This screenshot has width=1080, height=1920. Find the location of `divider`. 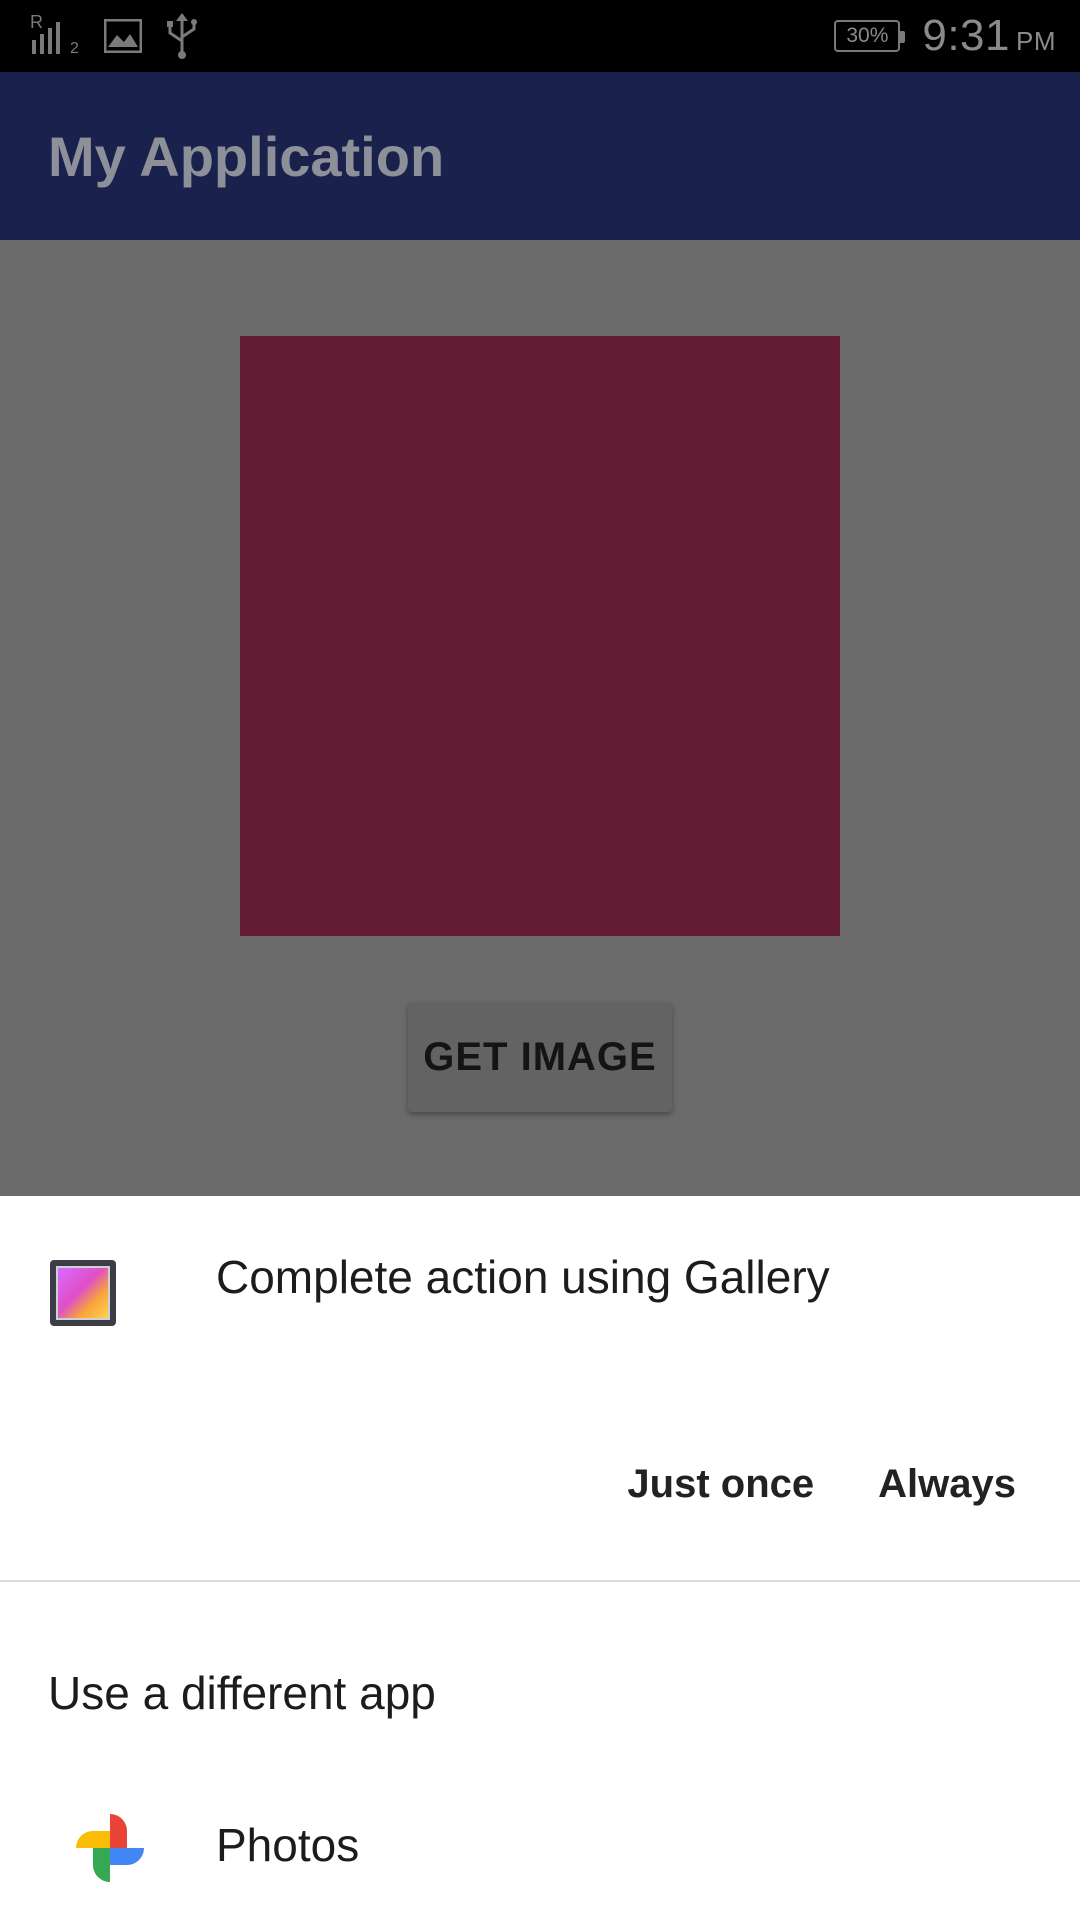

divider is located at coordinates (540, 1581).